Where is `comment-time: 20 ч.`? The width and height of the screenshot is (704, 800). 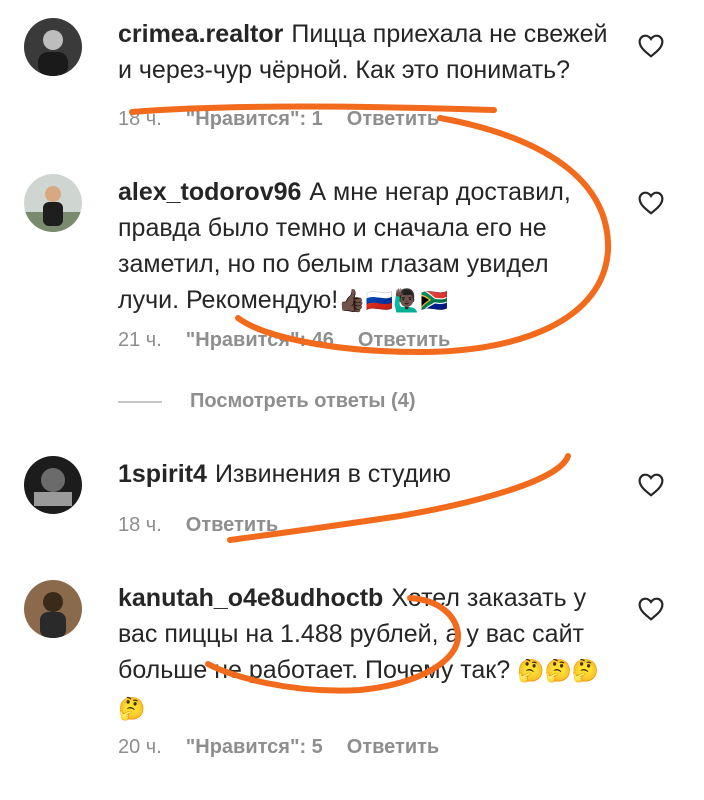
comment-time: 20 ч. is located at coordinates (140, 747).